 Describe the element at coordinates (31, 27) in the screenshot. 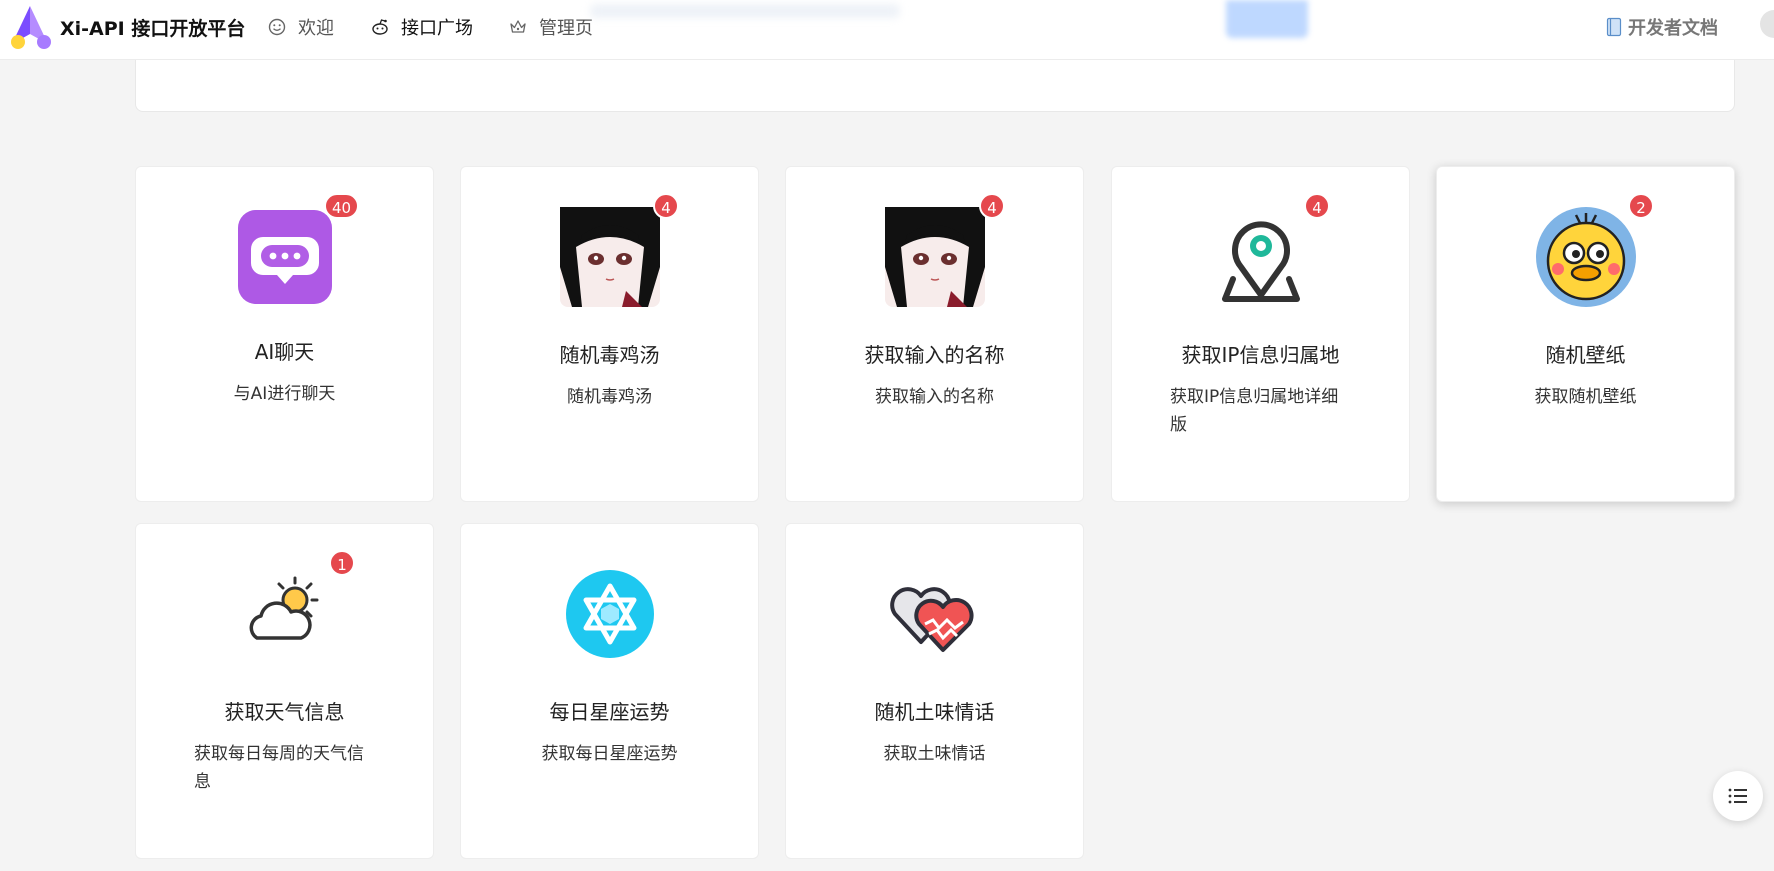

I see `app-logo-icon` at that location.